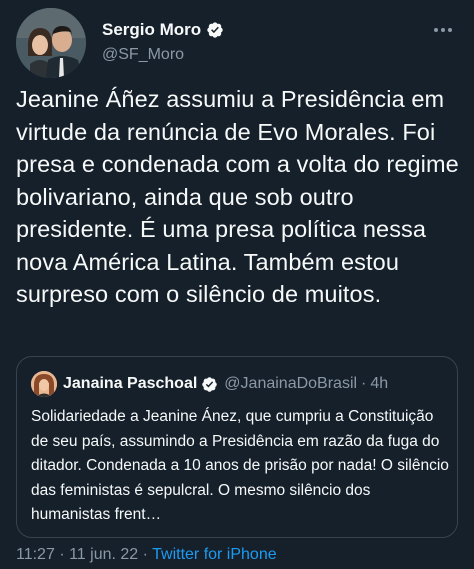 Image resolution: width=474 pixels, height=569 pixels. I want to click on author-header: Sergio Moro @SF_Moro, so click(120, 43).